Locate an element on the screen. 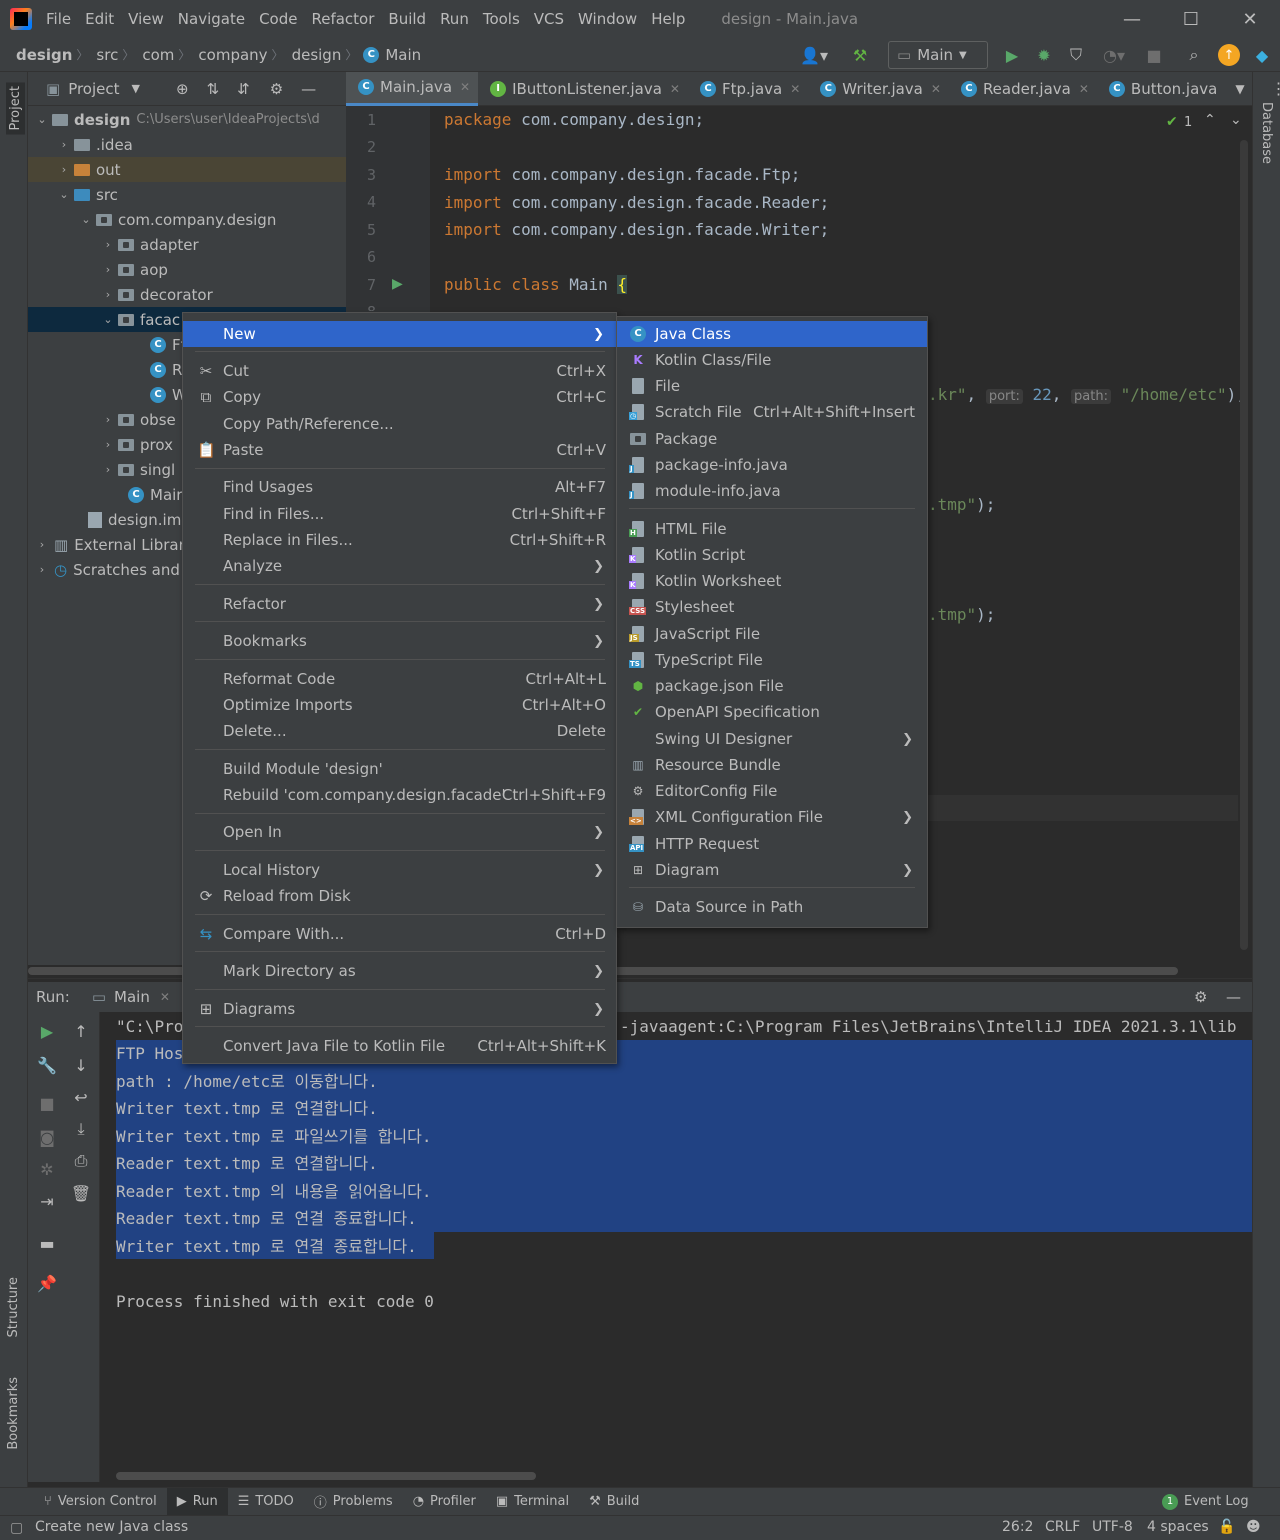  menu-navigate: Navigate is located at coordinates (212, 19).